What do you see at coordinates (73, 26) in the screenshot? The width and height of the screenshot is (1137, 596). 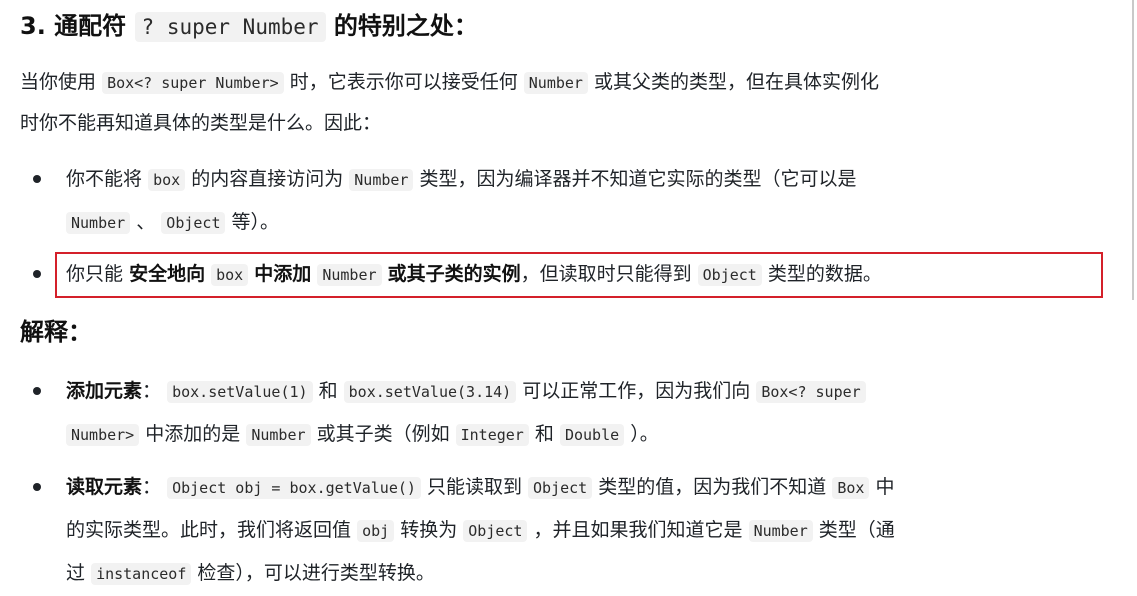 I see `heading-prefix: 3. 通配符` at bounding box center [73, 26].